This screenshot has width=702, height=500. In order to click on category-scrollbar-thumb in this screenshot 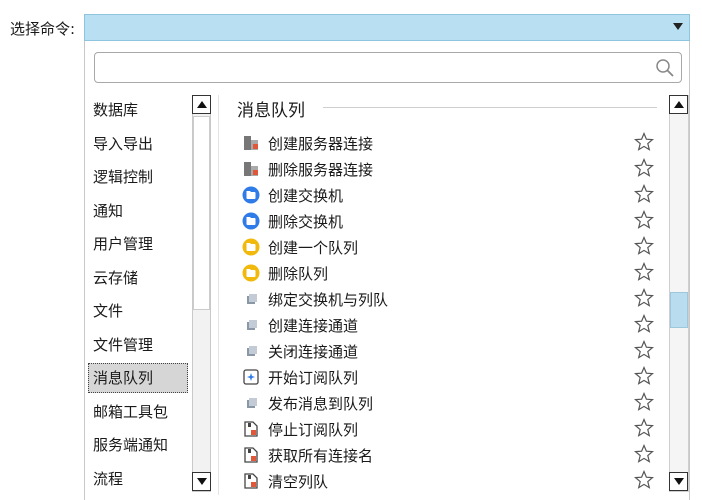, I will do `click(201, 213)`.